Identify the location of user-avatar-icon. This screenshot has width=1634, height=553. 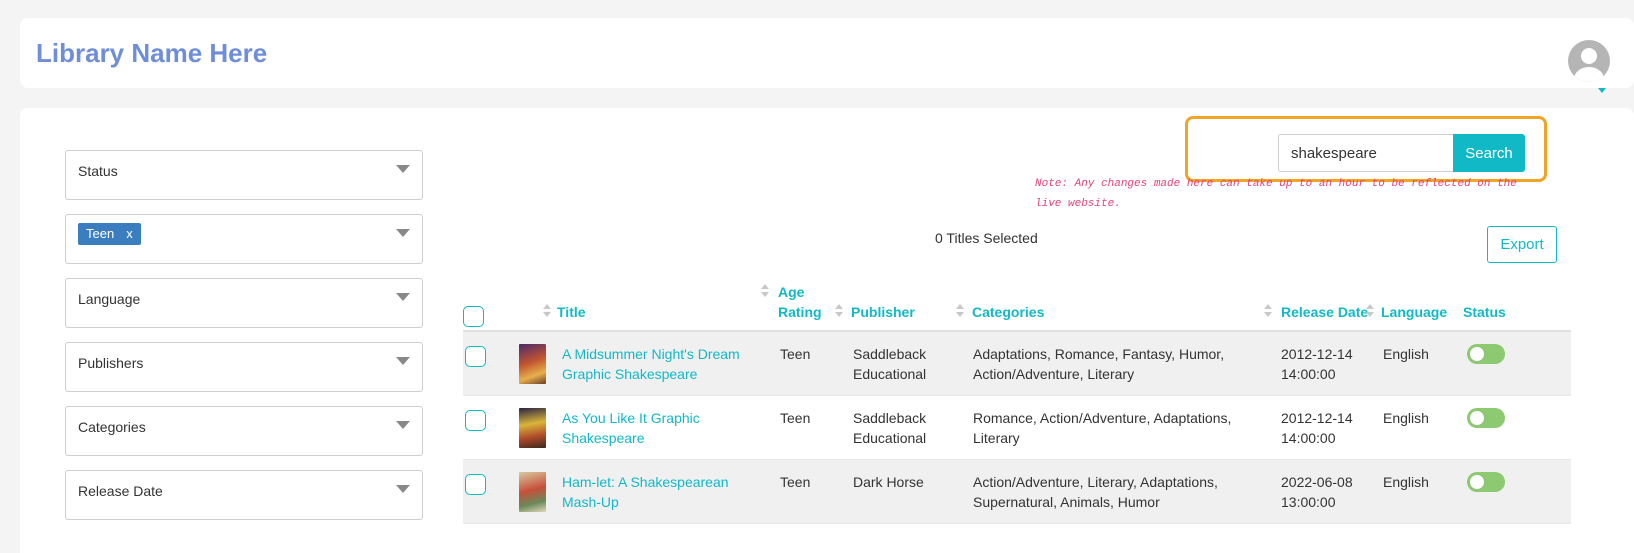
(1589, 61).